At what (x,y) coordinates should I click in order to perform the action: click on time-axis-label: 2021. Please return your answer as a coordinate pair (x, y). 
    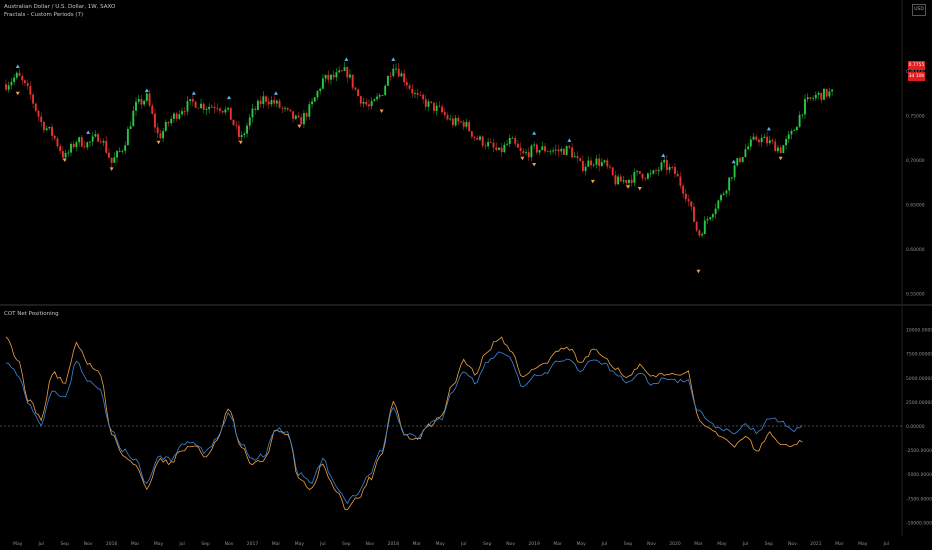
    Looking at the image, I should click on (816, 544).